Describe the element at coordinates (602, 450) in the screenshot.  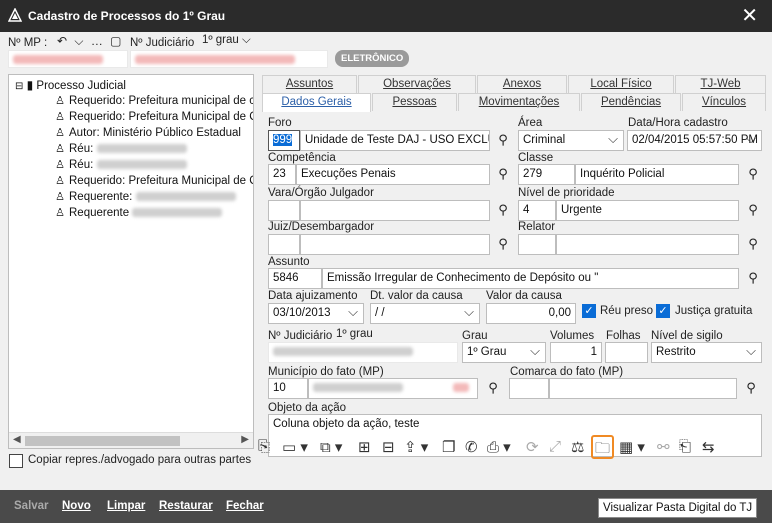
I see `pasta-digital-icon: 🗀` at that location.